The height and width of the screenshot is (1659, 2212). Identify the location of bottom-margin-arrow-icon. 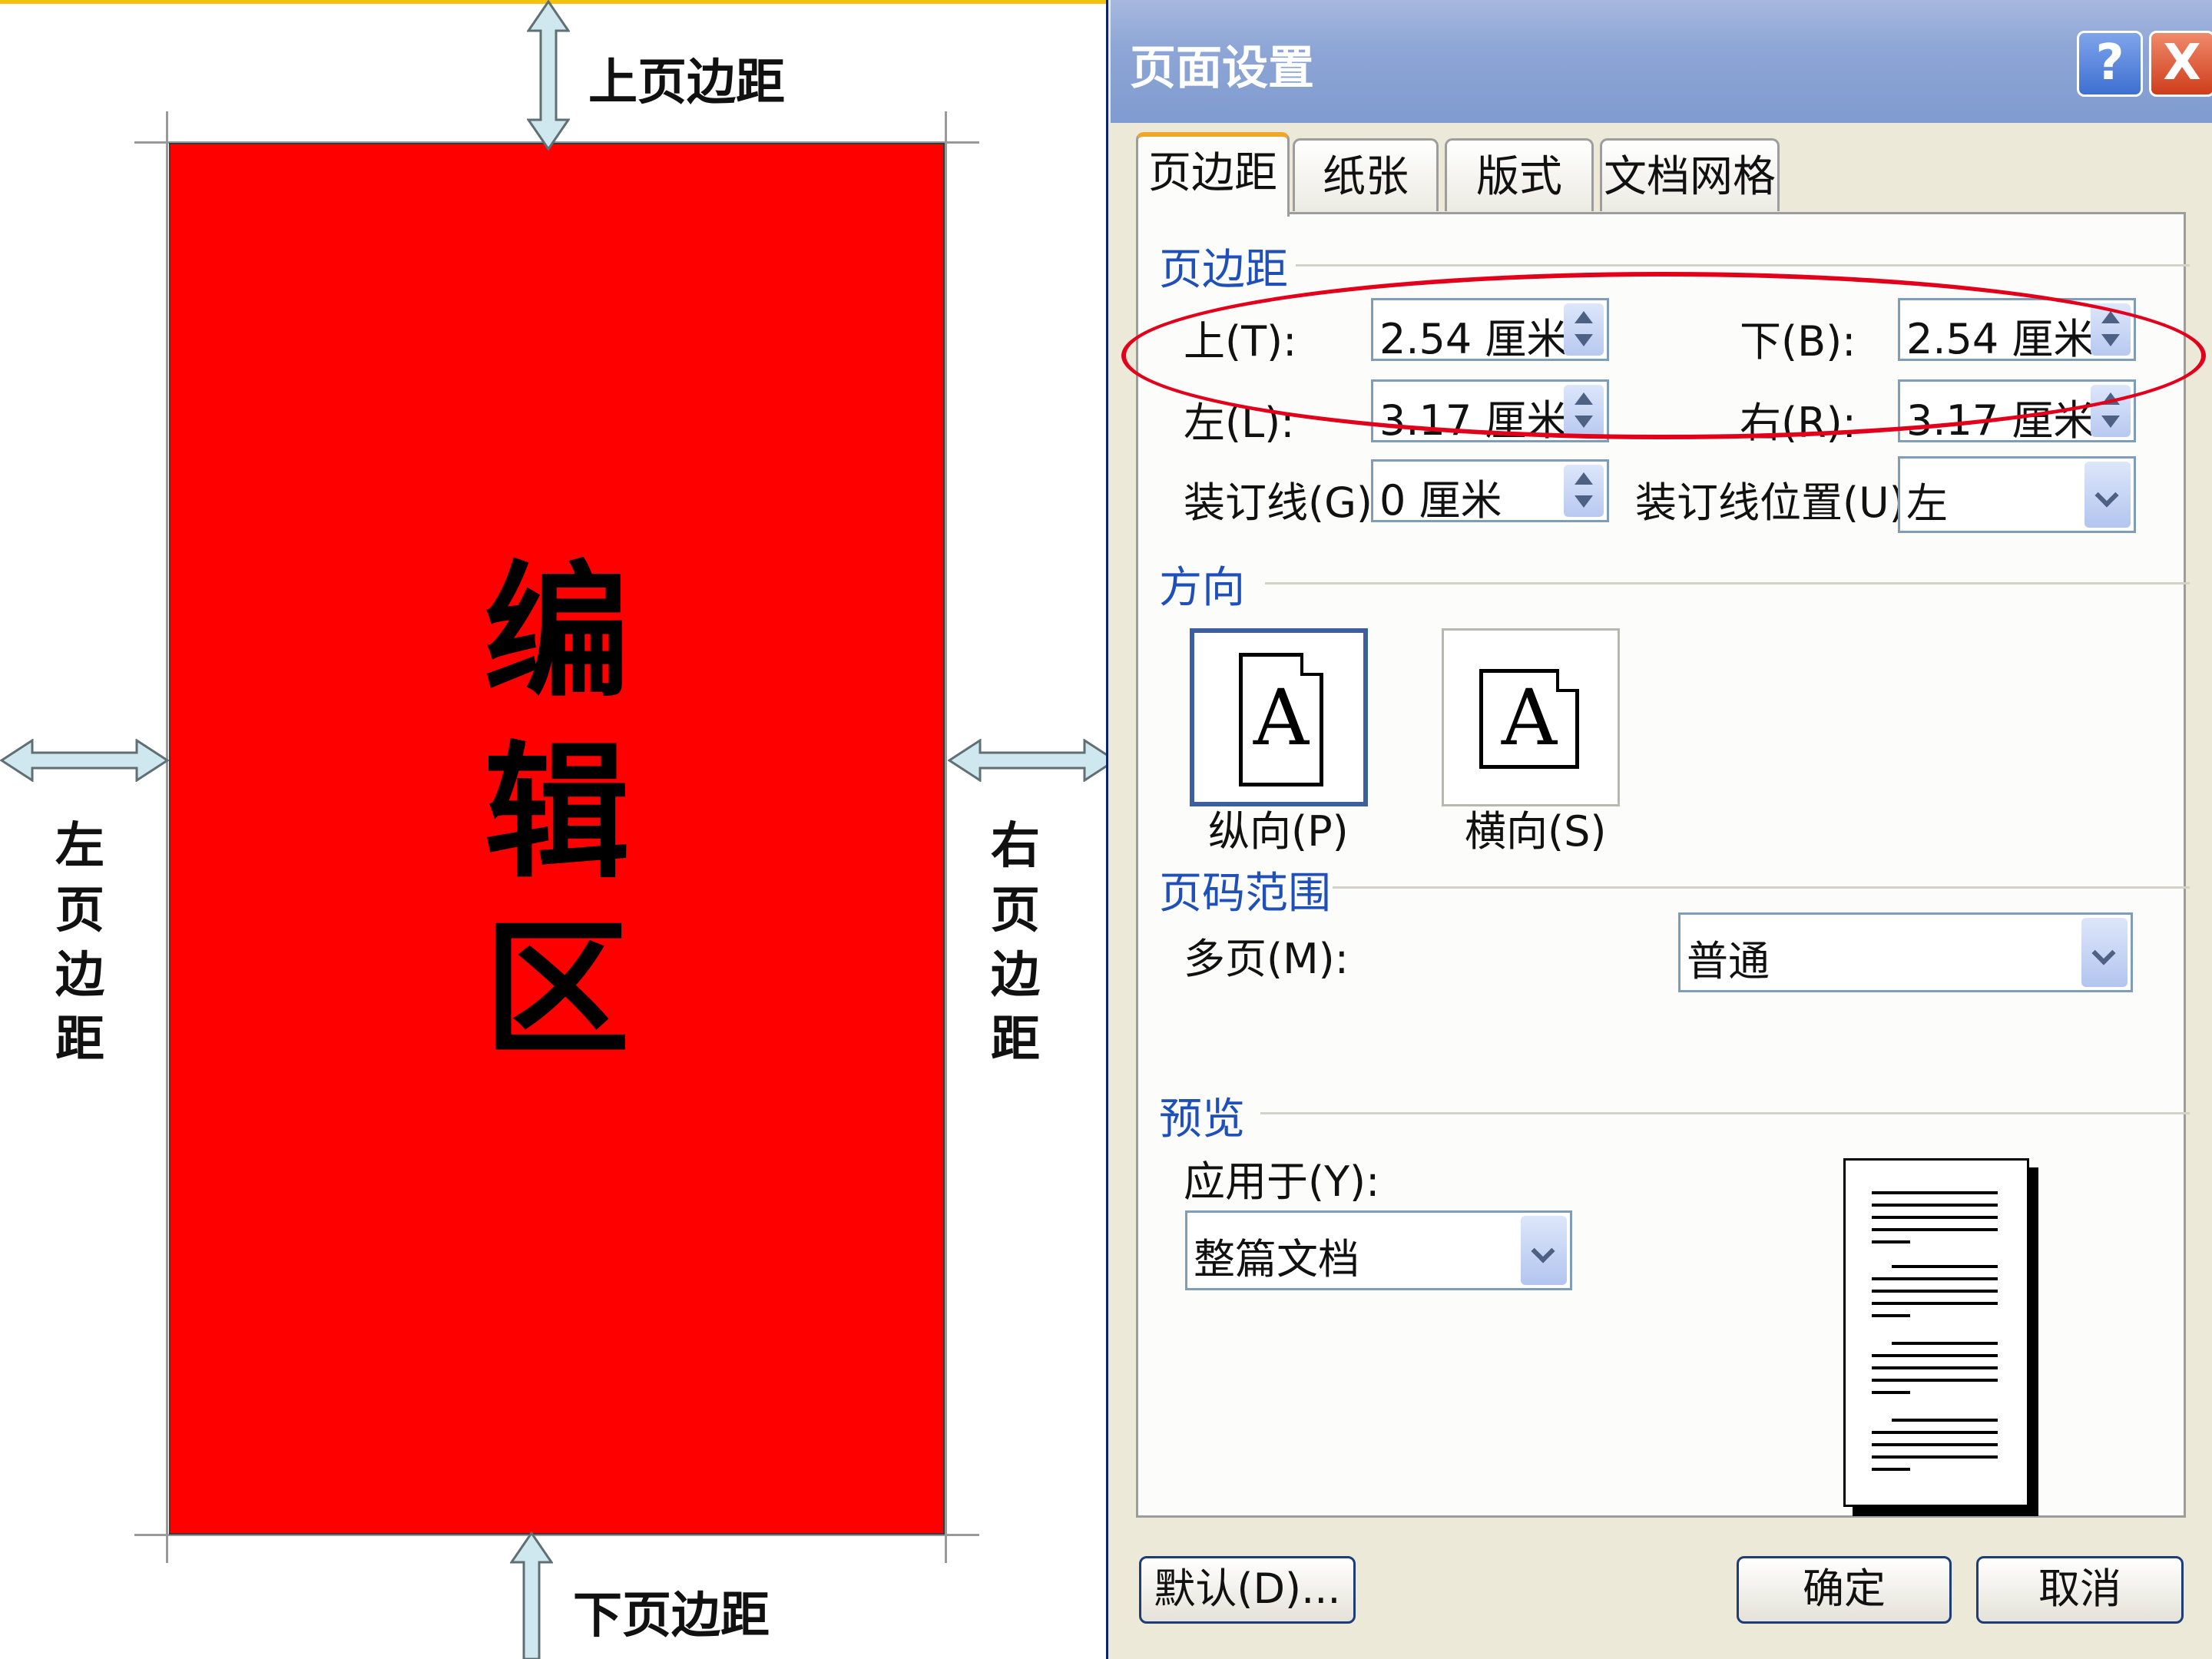
(531, 1595).